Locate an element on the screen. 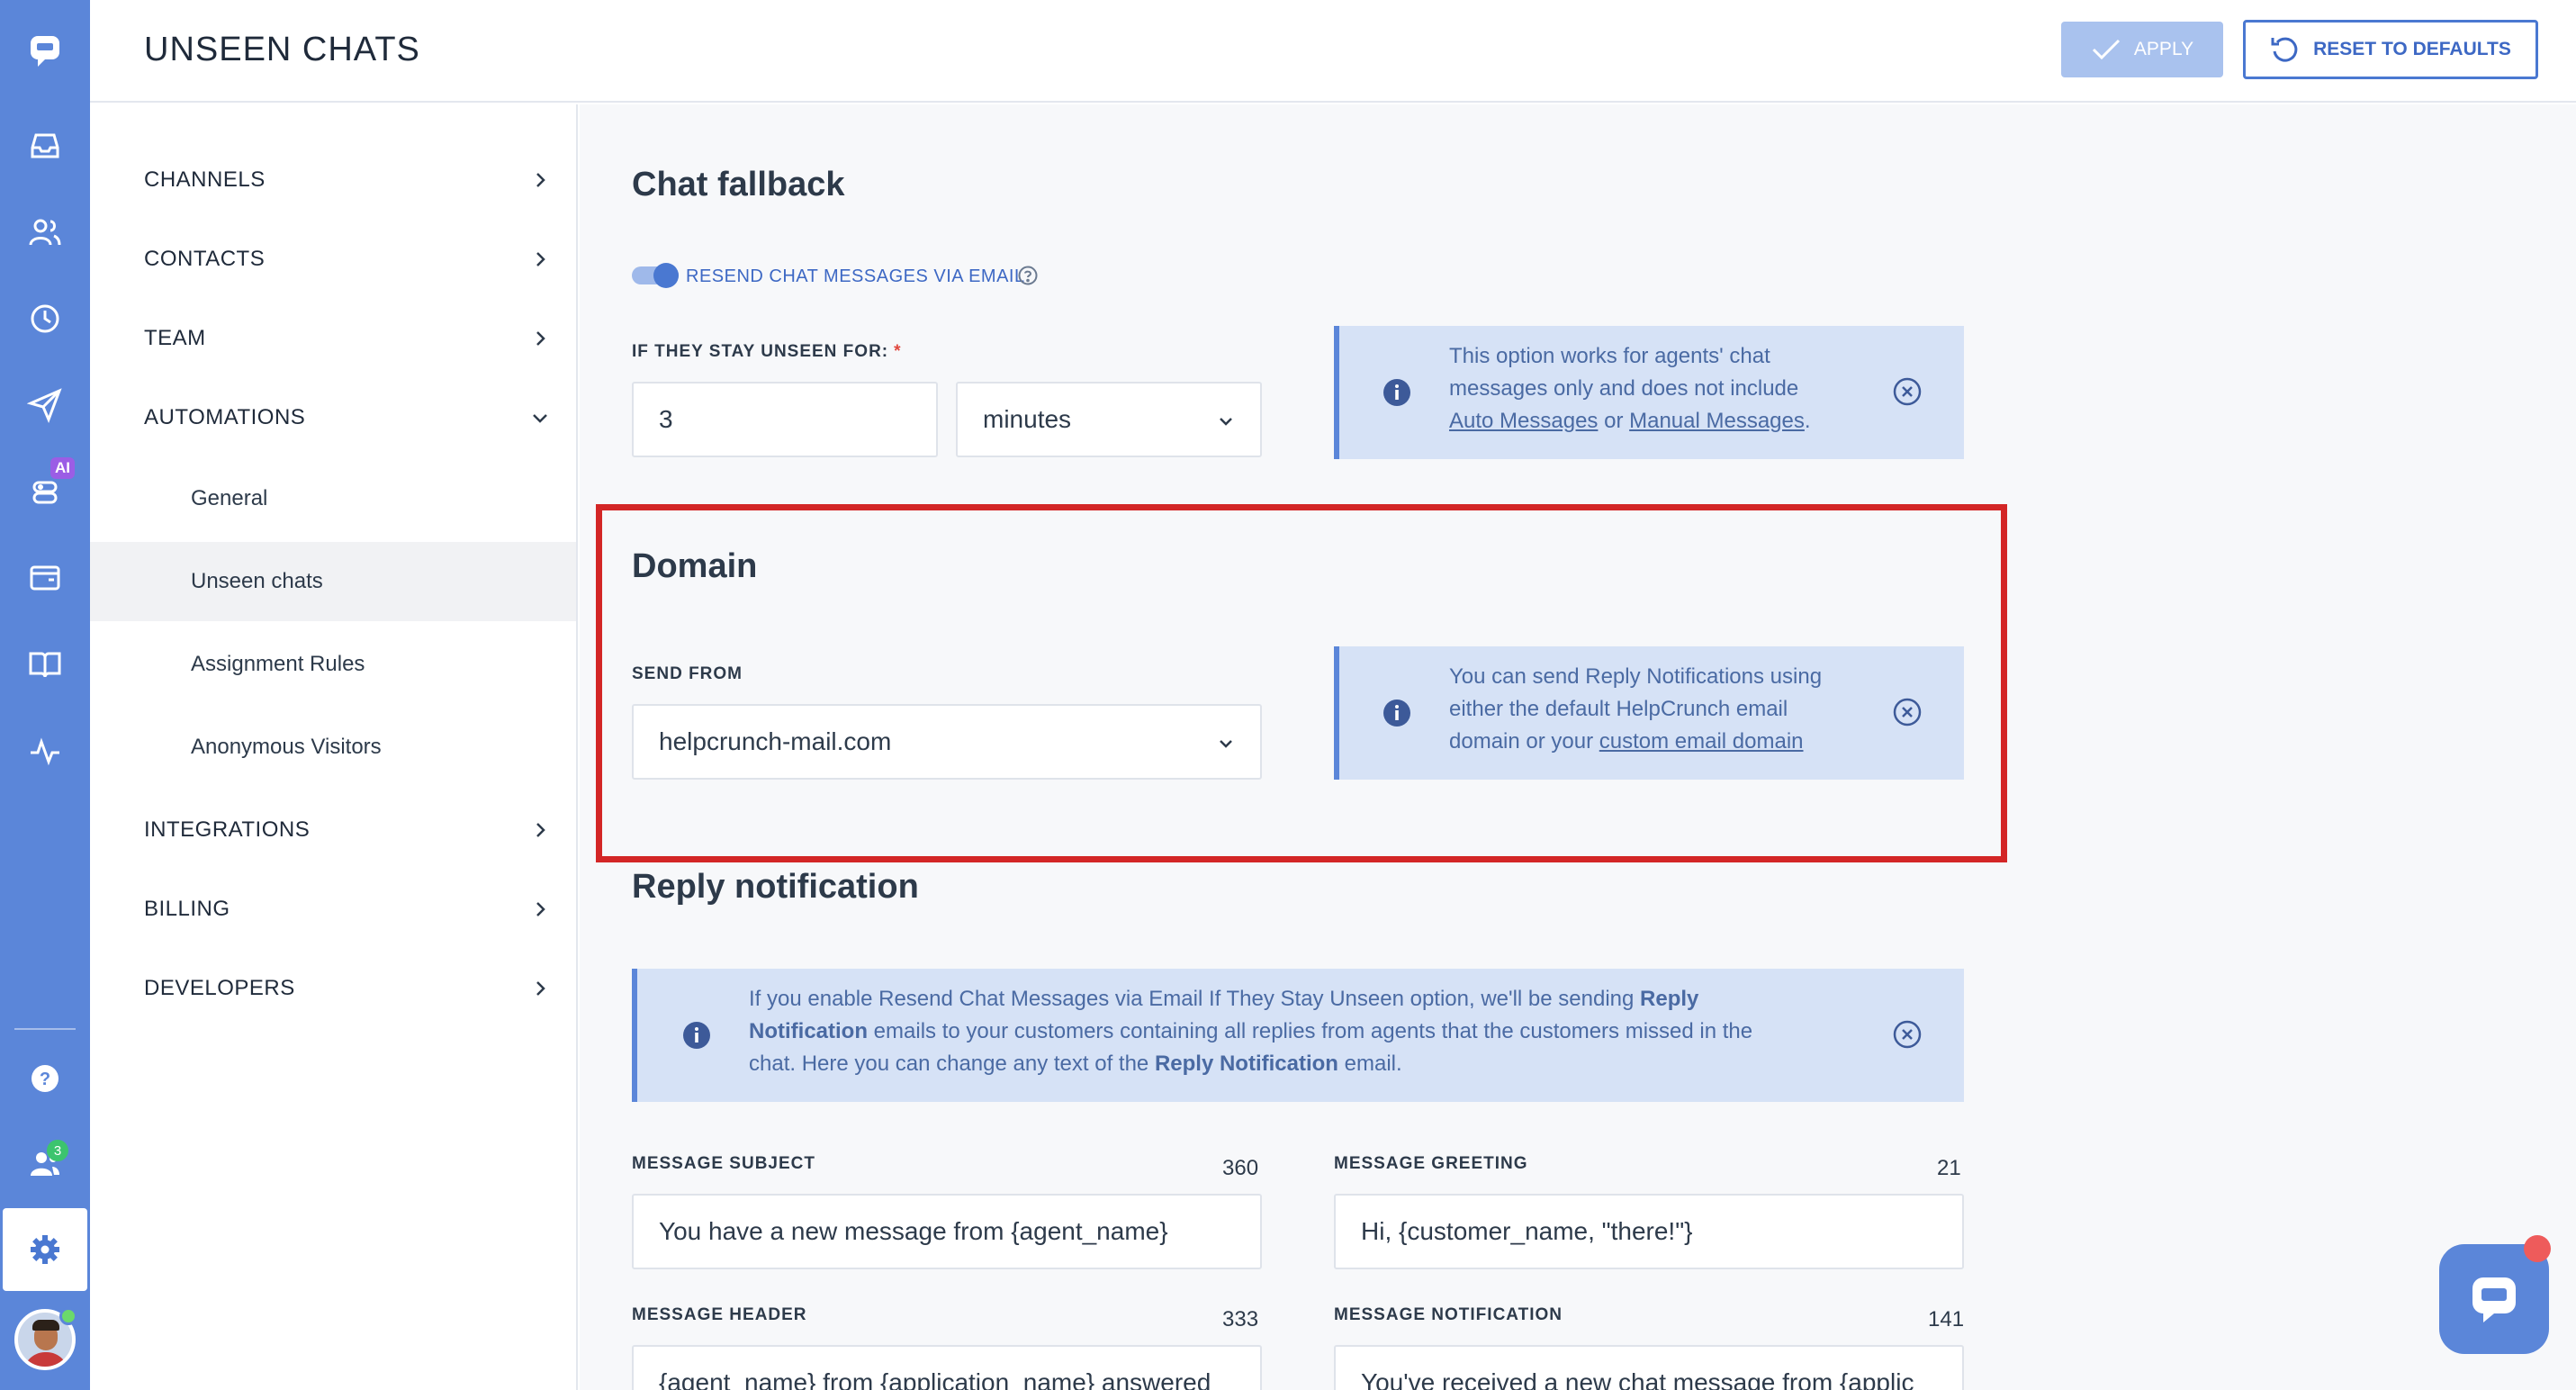 The height and width of the screenshot is (1390, 2576). sidebar-subitem-assignment-rules: Assignment Rules is located at coordinates (333, 664).